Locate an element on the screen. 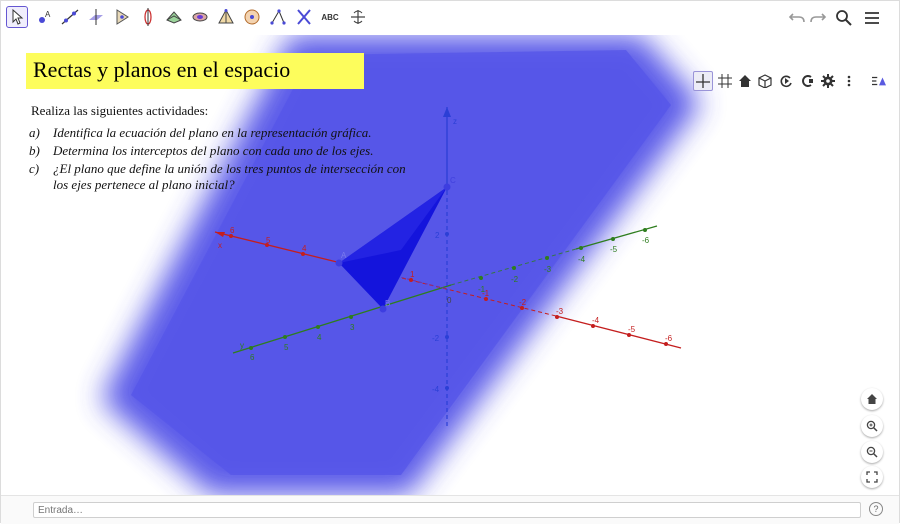  fullscreen-button is located at coordinates (872, 477).